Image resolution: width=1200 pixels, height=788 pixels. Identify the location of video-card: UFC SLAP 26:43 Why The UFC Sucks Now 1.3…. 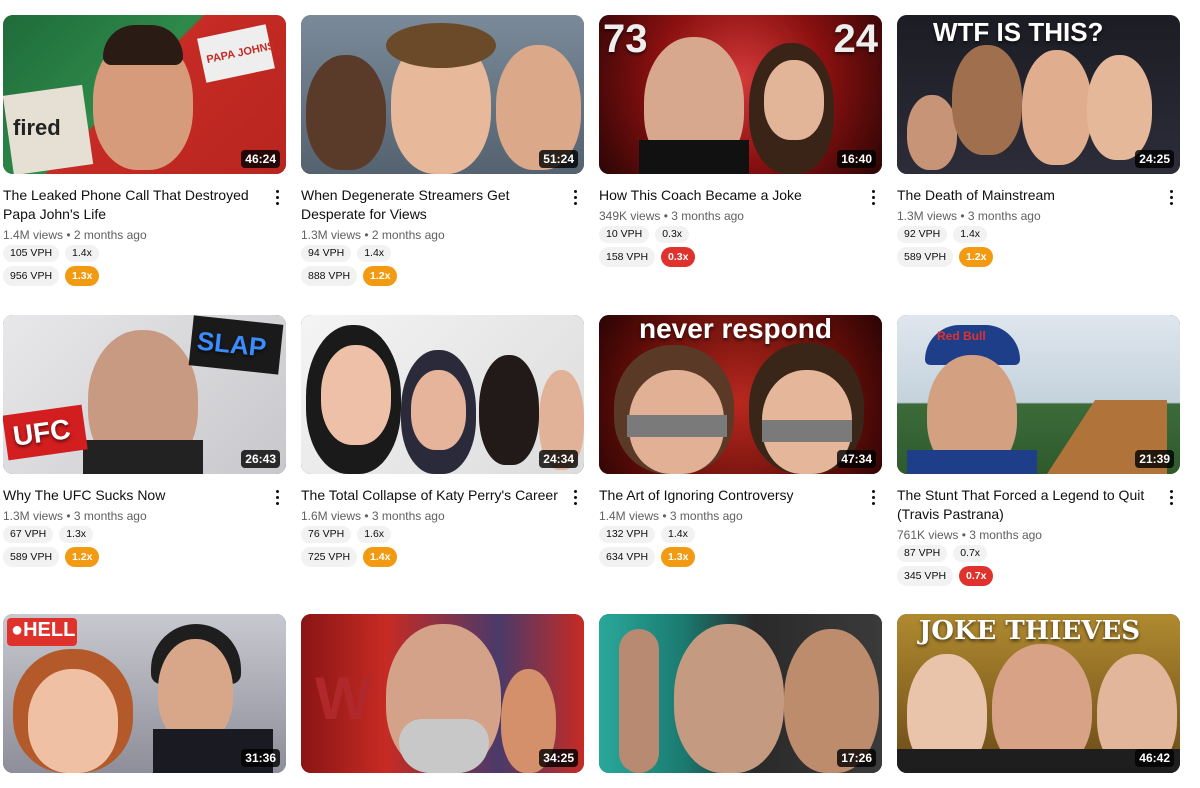
(144, 441).